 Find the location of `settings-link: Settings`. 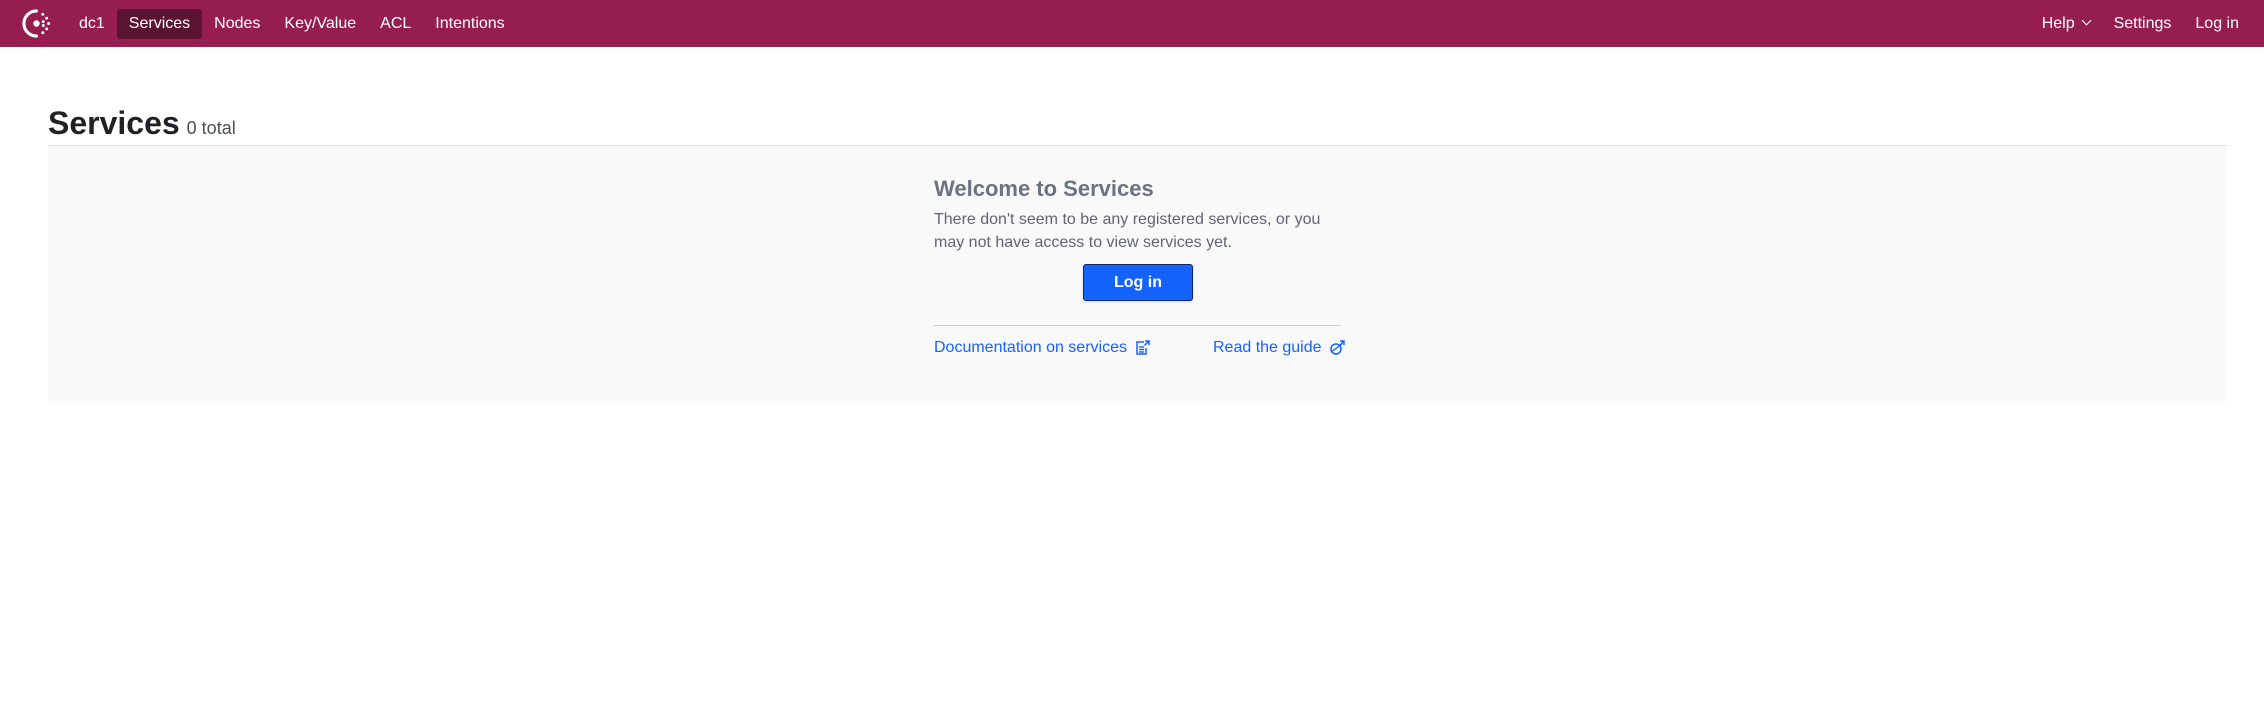

settings-link: Settings is located at coordinates (2143, 24).